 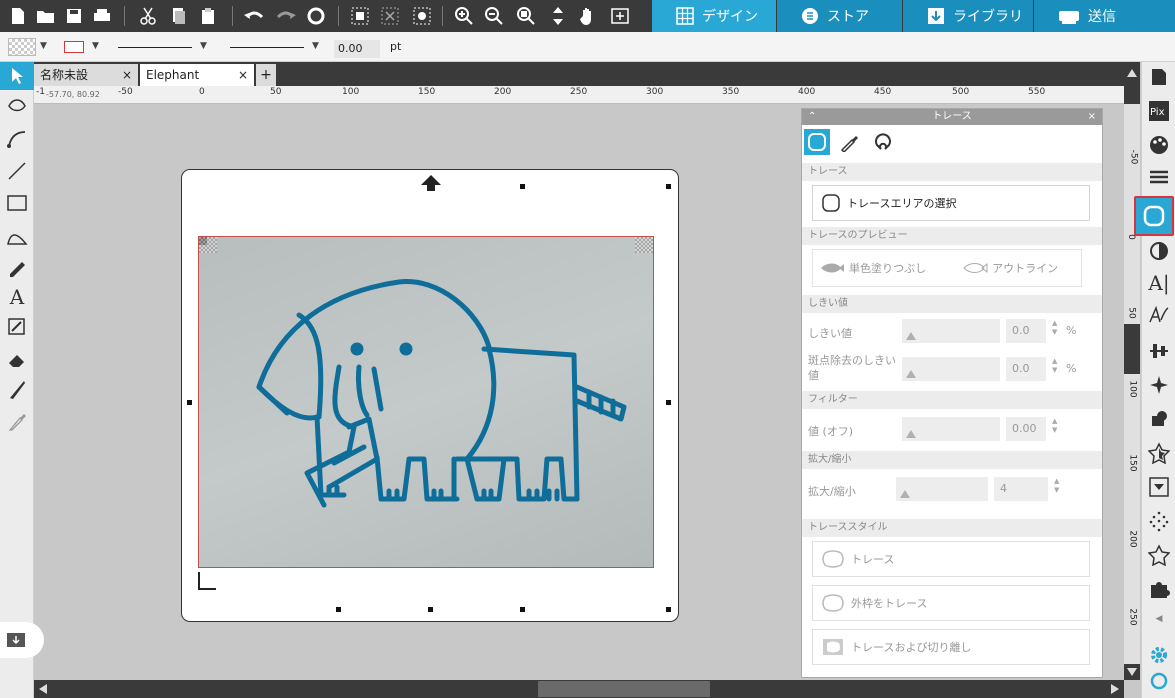 I want to click on despeckle-value: 0.0, so click(x=1026, y=369).